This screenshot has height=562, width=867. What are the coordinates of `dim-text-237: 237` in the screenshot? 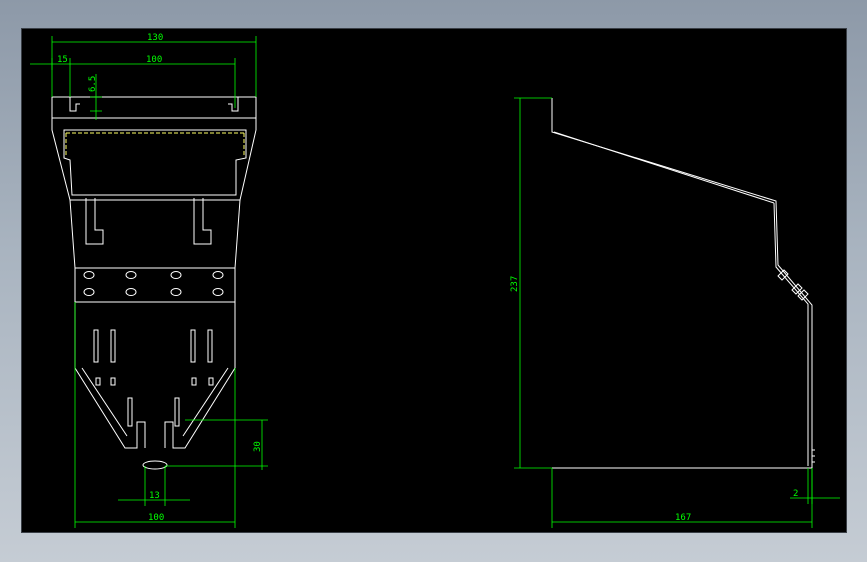 It's located at (515, 284).